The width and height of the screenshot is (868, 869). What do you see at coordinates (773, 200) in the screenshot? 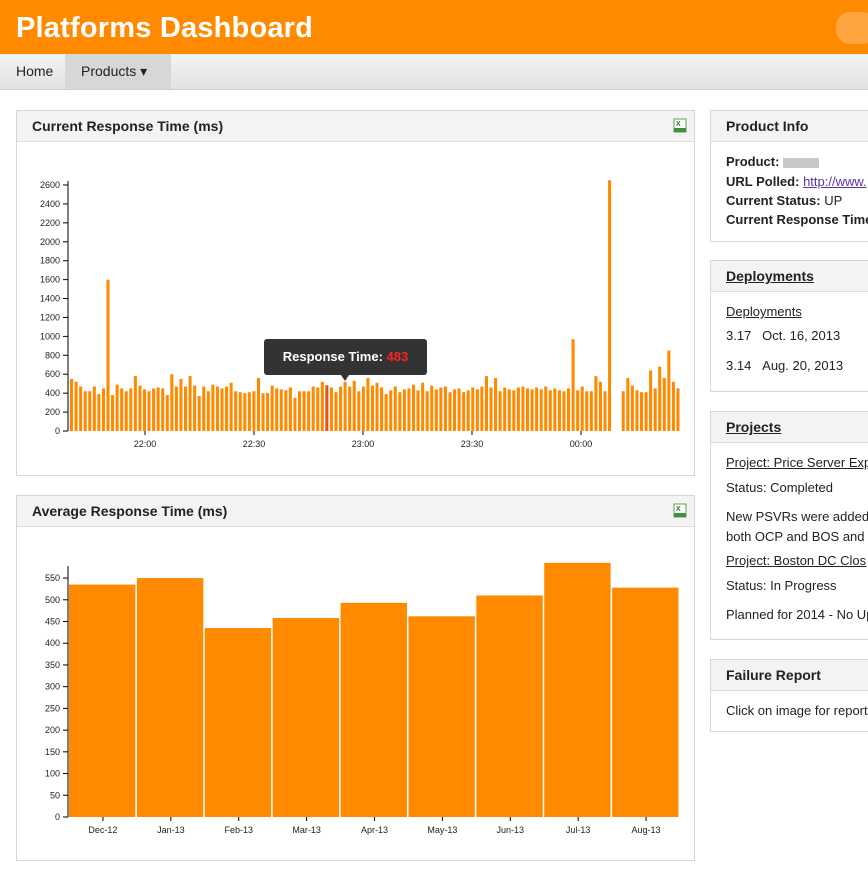
I see `status-label: Current Status:` at bounding box center [773, 200].